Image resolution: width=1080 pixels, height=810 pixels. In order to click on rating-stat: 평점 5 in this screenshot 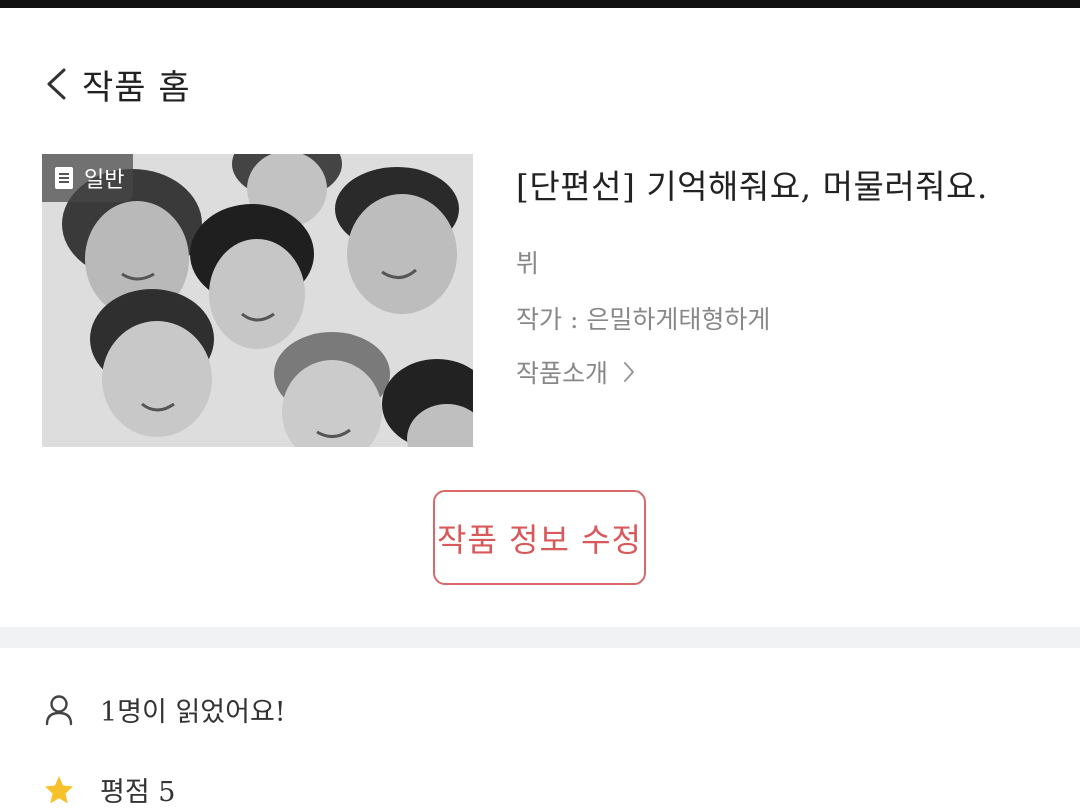, I will do `click(109, 789)`.